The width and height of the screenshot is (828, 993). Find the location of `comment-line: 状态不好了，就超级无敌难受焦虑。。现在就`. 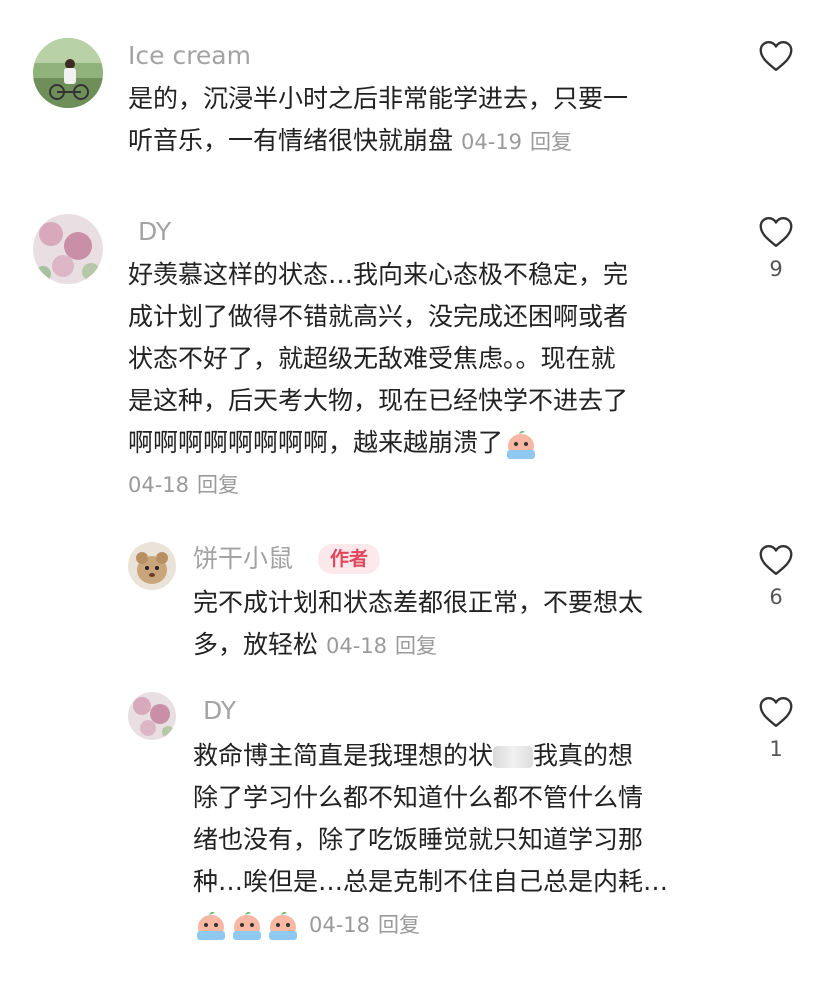

comment-line: 状态不好了，就超级无敌难受焦虑。。现在就 is located at coordinates (372, 358).